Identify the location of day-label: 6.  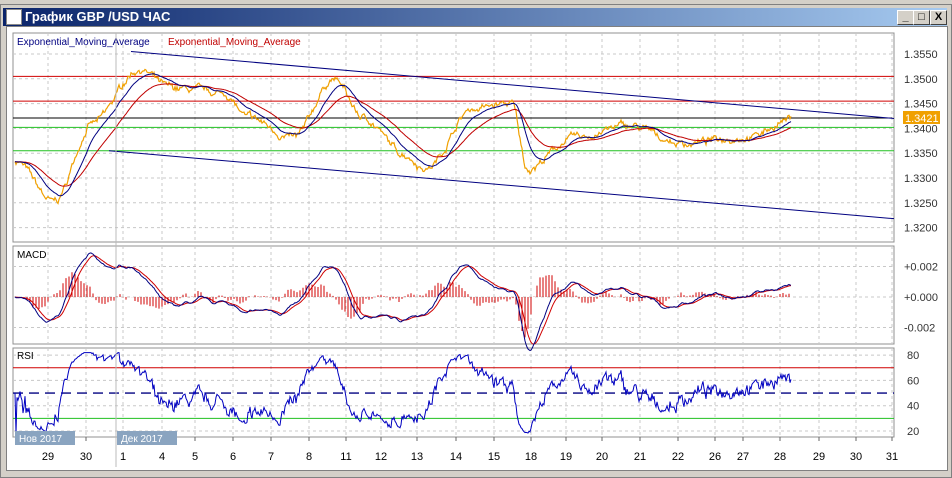
(233, 457).